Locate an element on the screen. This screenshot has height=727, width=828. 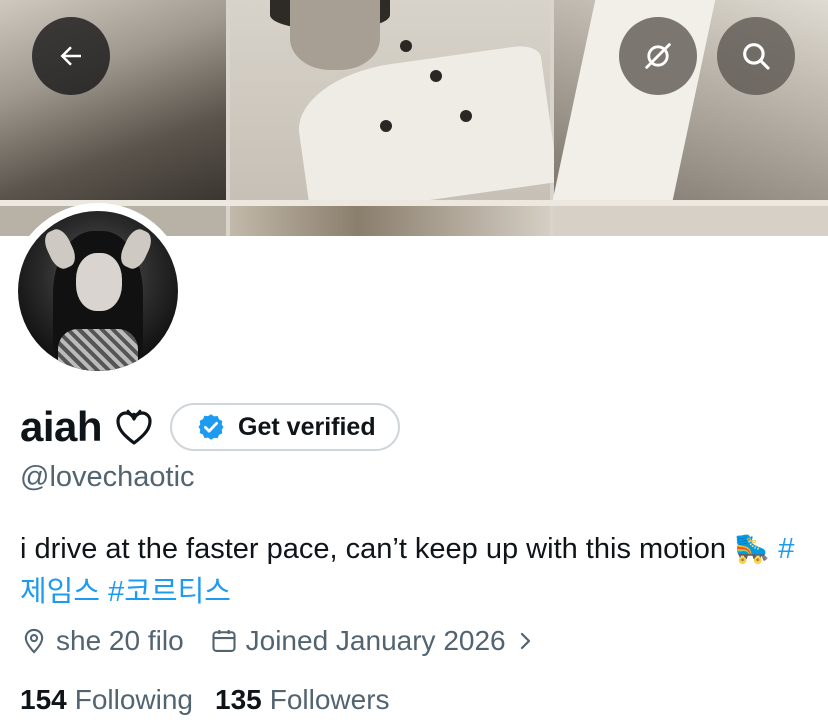
search-button is located at coordinates (756, 56).